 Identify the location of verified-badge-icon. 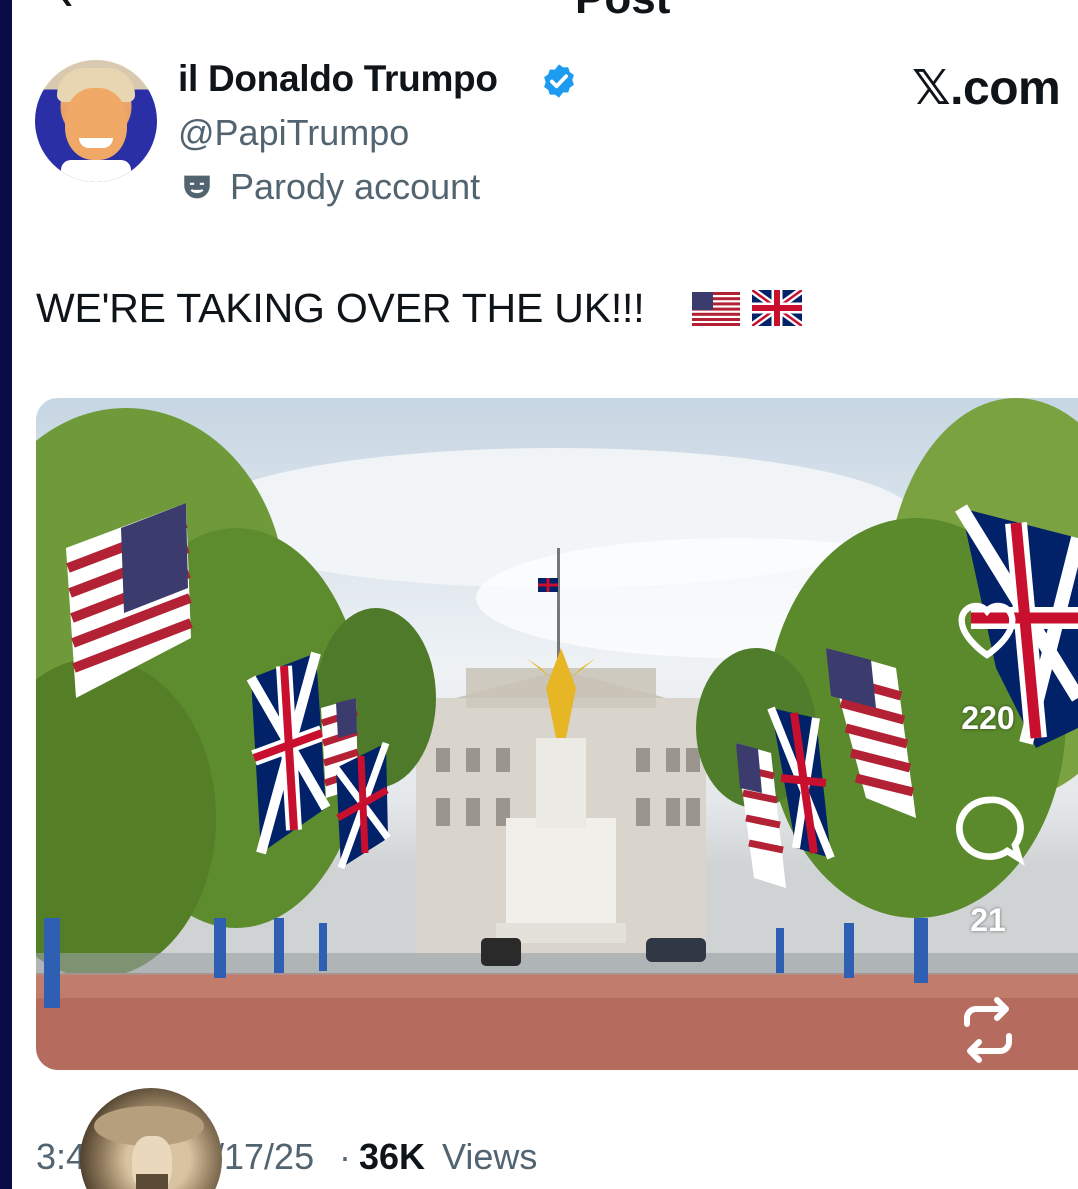
(559, 81).